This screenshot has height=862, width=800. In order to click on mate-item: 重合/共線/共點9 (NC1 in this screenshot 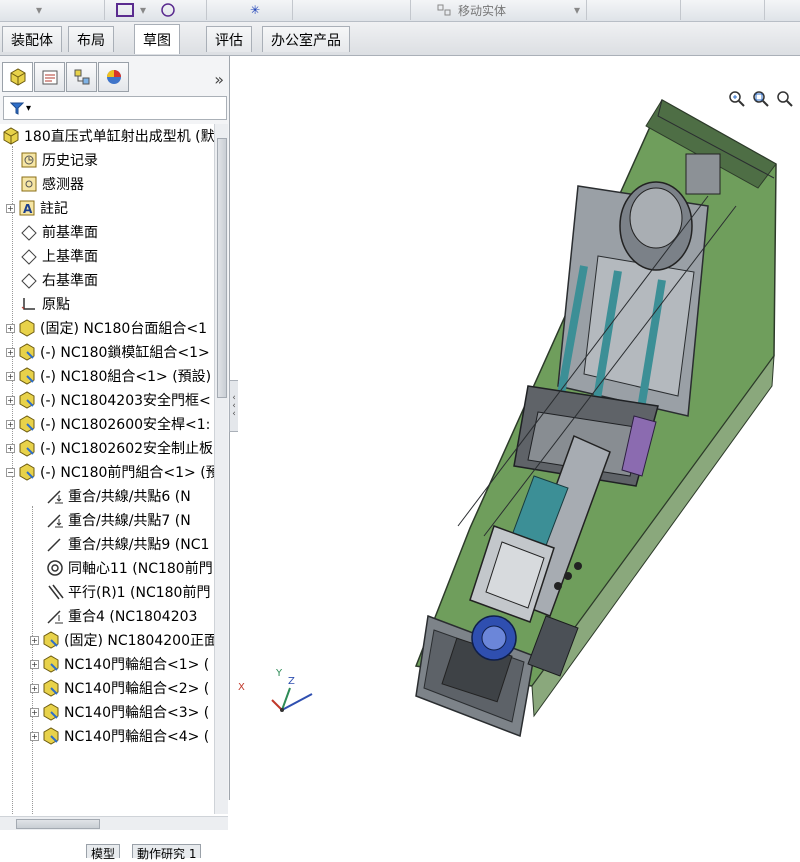, I will do `click(127, 544)`.